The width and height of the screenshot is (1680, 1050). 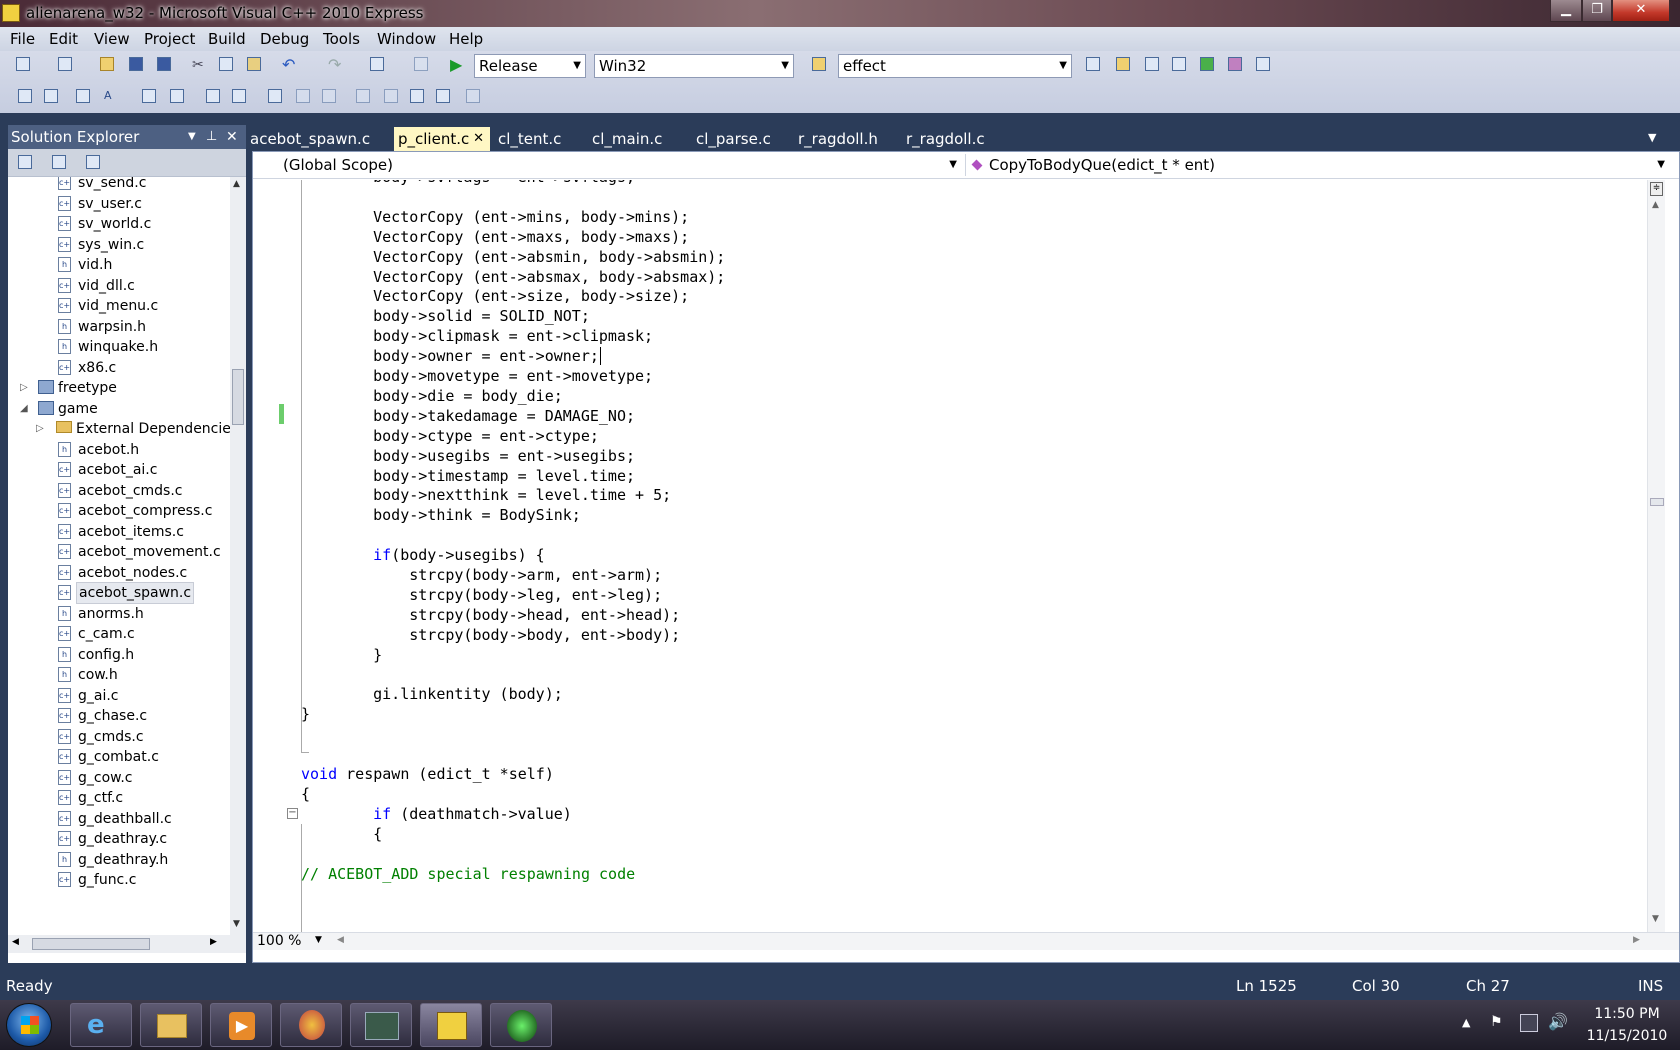 I want to click on find-combo: effect ▼, so click(x=955, y=66).